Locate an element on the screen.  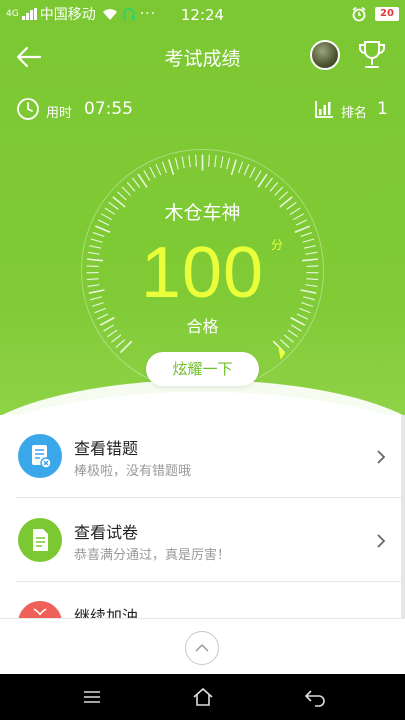
clock-time: 12:24 is located at coordinates (202, 15).